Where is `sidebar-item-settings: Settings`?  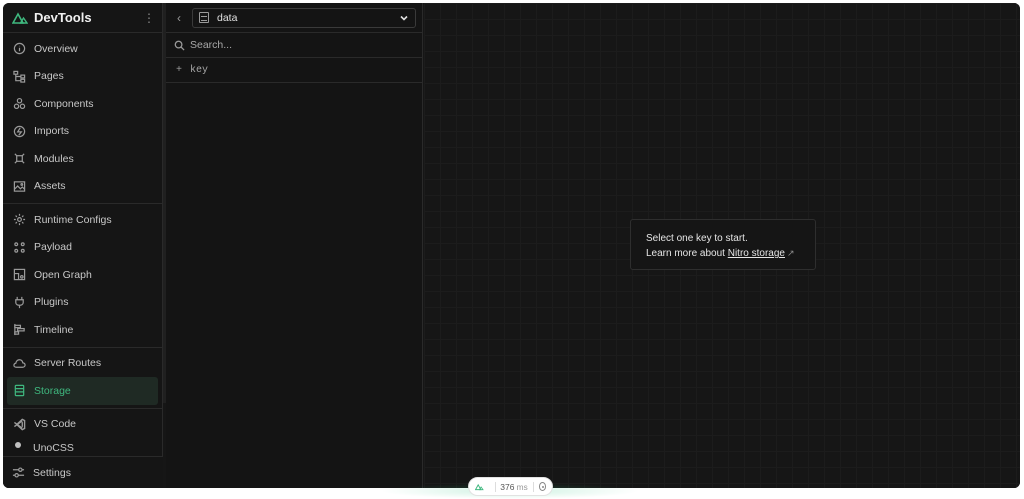 sidebar-item-settings: Settings is located at coordinates (83, 472).